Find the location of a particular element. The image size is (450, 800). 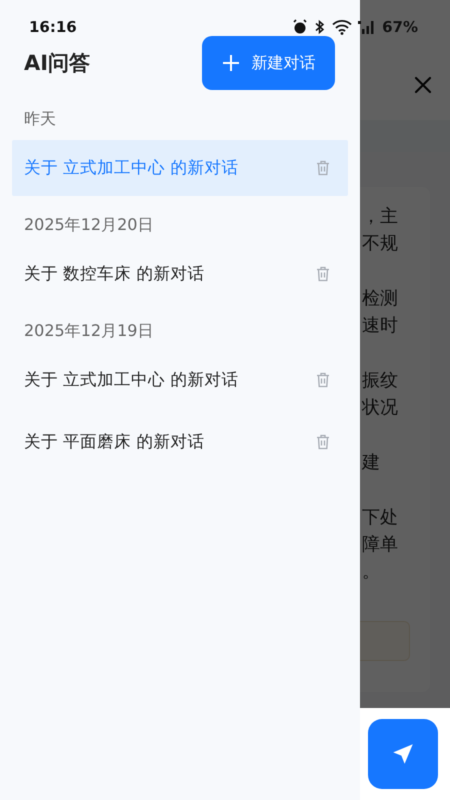

chat-title: 关于 数控车床 的新对话 is located at coordinates (114, 274).